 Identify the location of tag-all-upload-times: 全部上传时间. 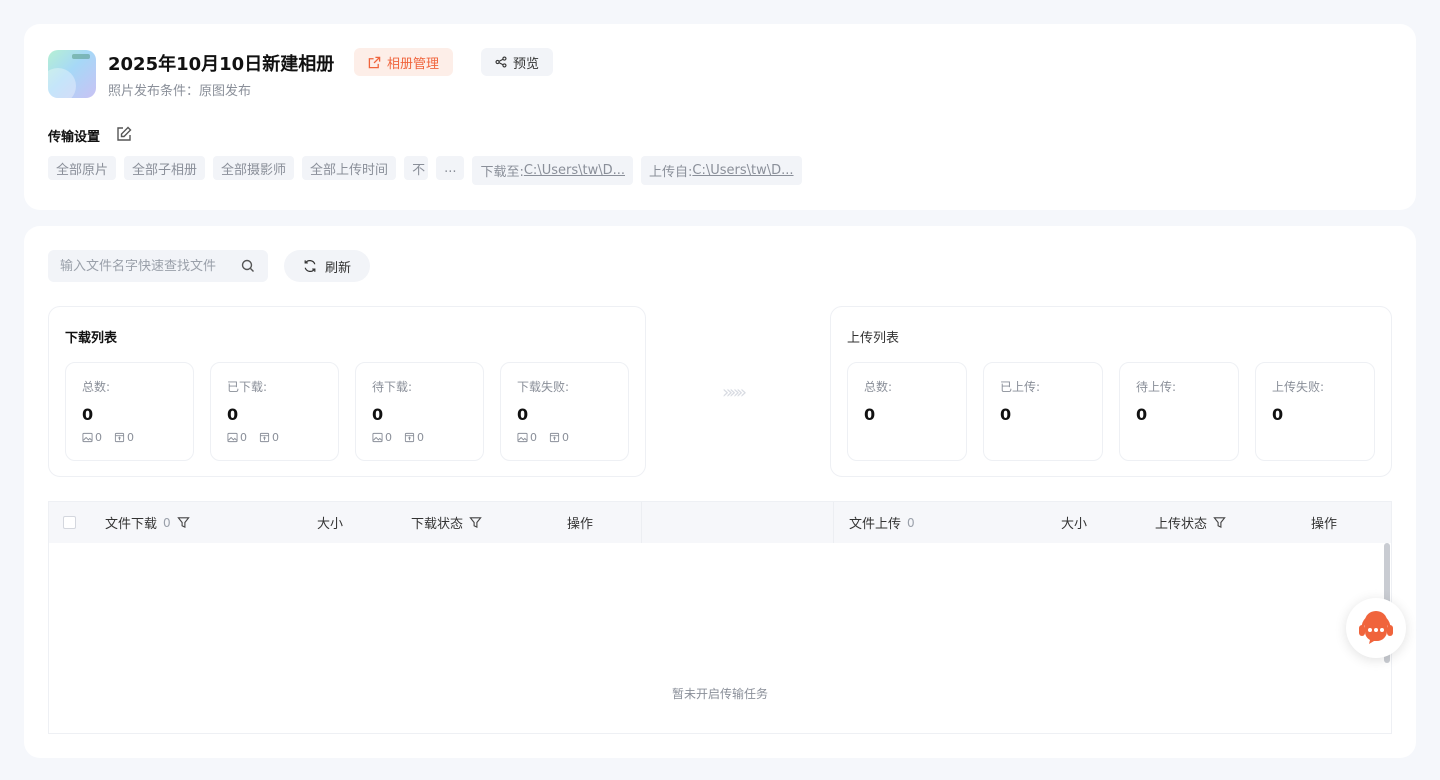
(349, 168).